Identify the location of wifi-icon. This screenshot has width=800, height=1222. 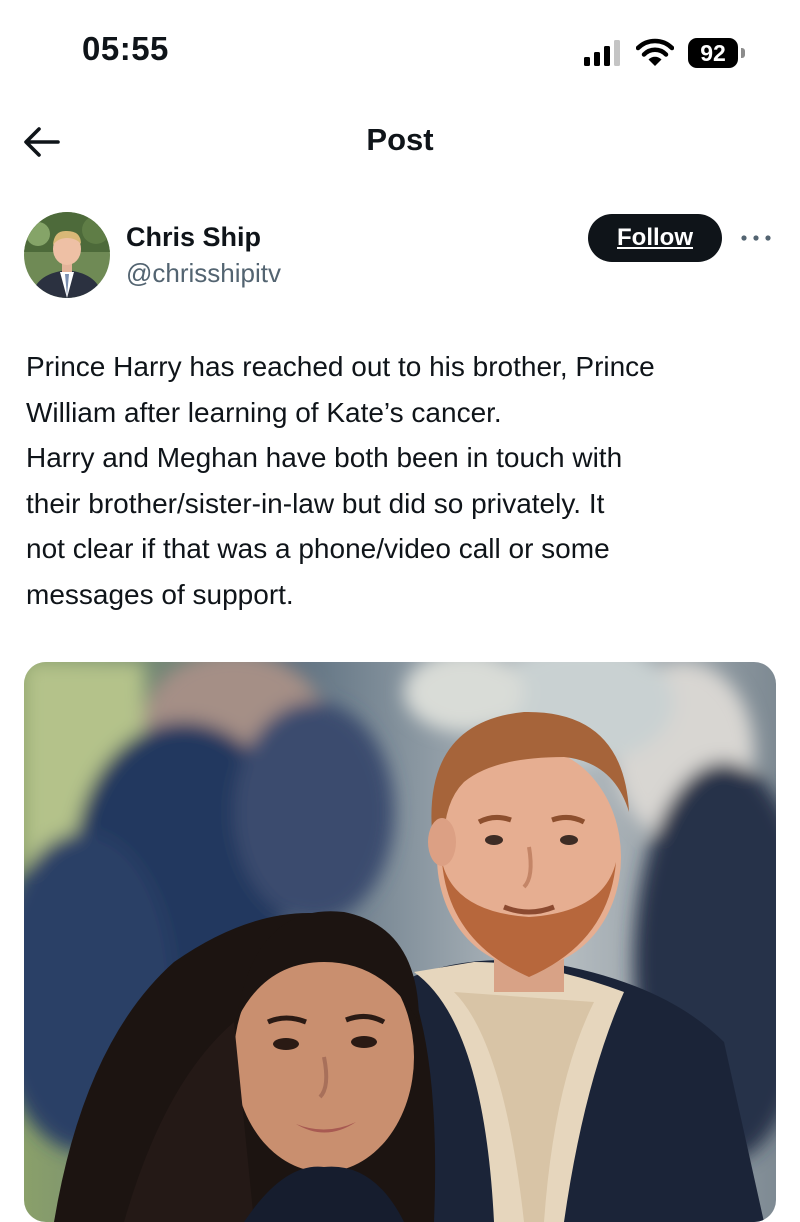
(655, 52).